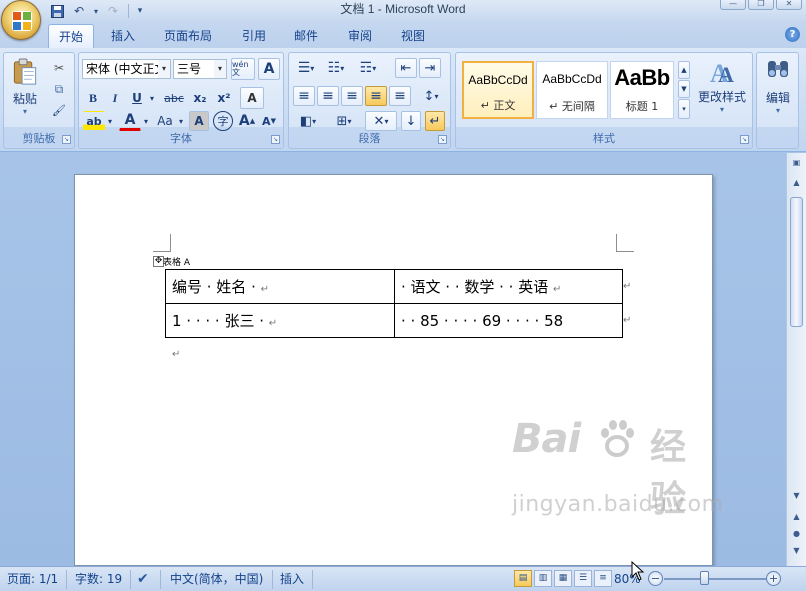  What do you see at coordinates (792, 34) in the screenshot?
I see `help-icon: ?` at bounding box center [792, 34].